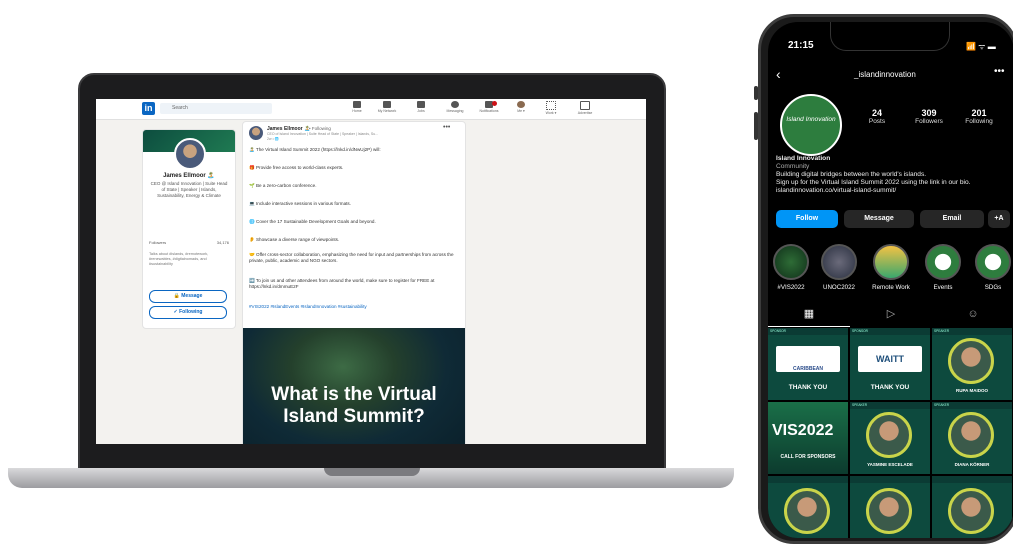  What do you see at coordinates (494, 103) in the screenshot?
I see `notification-badge` at bounding box center [494, 103].